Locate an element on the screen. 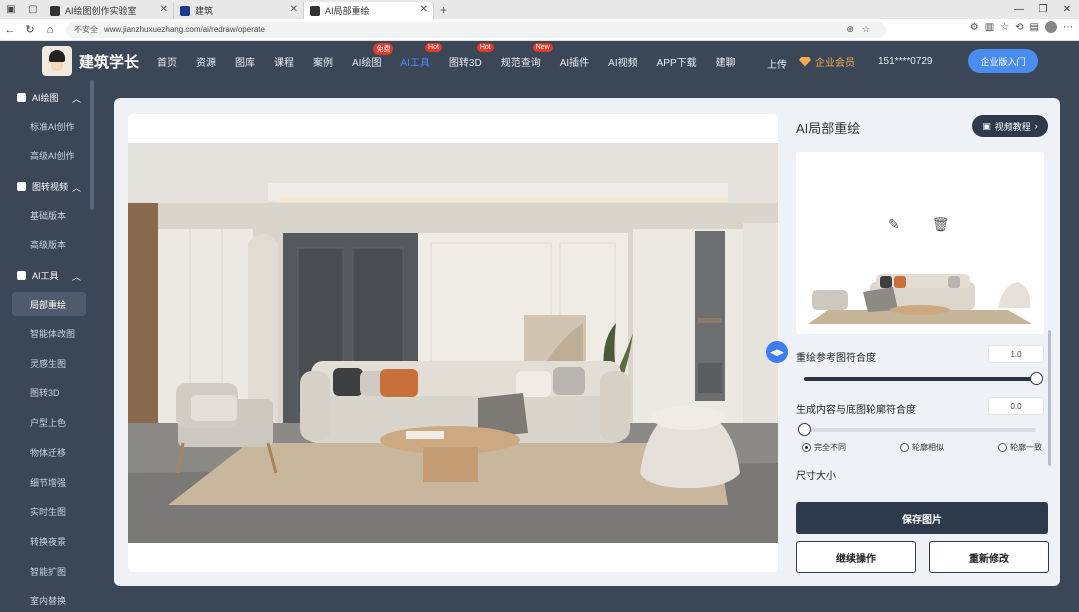 The image size is (1079, 612). user-phone: 151****0729 is located at coordinates (905, 61).